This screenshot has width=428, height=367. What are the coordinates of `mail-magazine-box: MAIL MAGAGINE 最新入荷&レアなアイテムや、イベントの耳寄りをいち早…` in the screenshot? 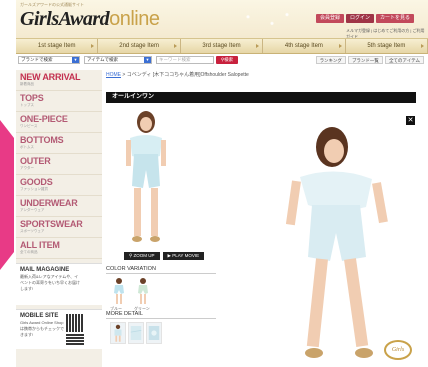 It's located at (59, 284).